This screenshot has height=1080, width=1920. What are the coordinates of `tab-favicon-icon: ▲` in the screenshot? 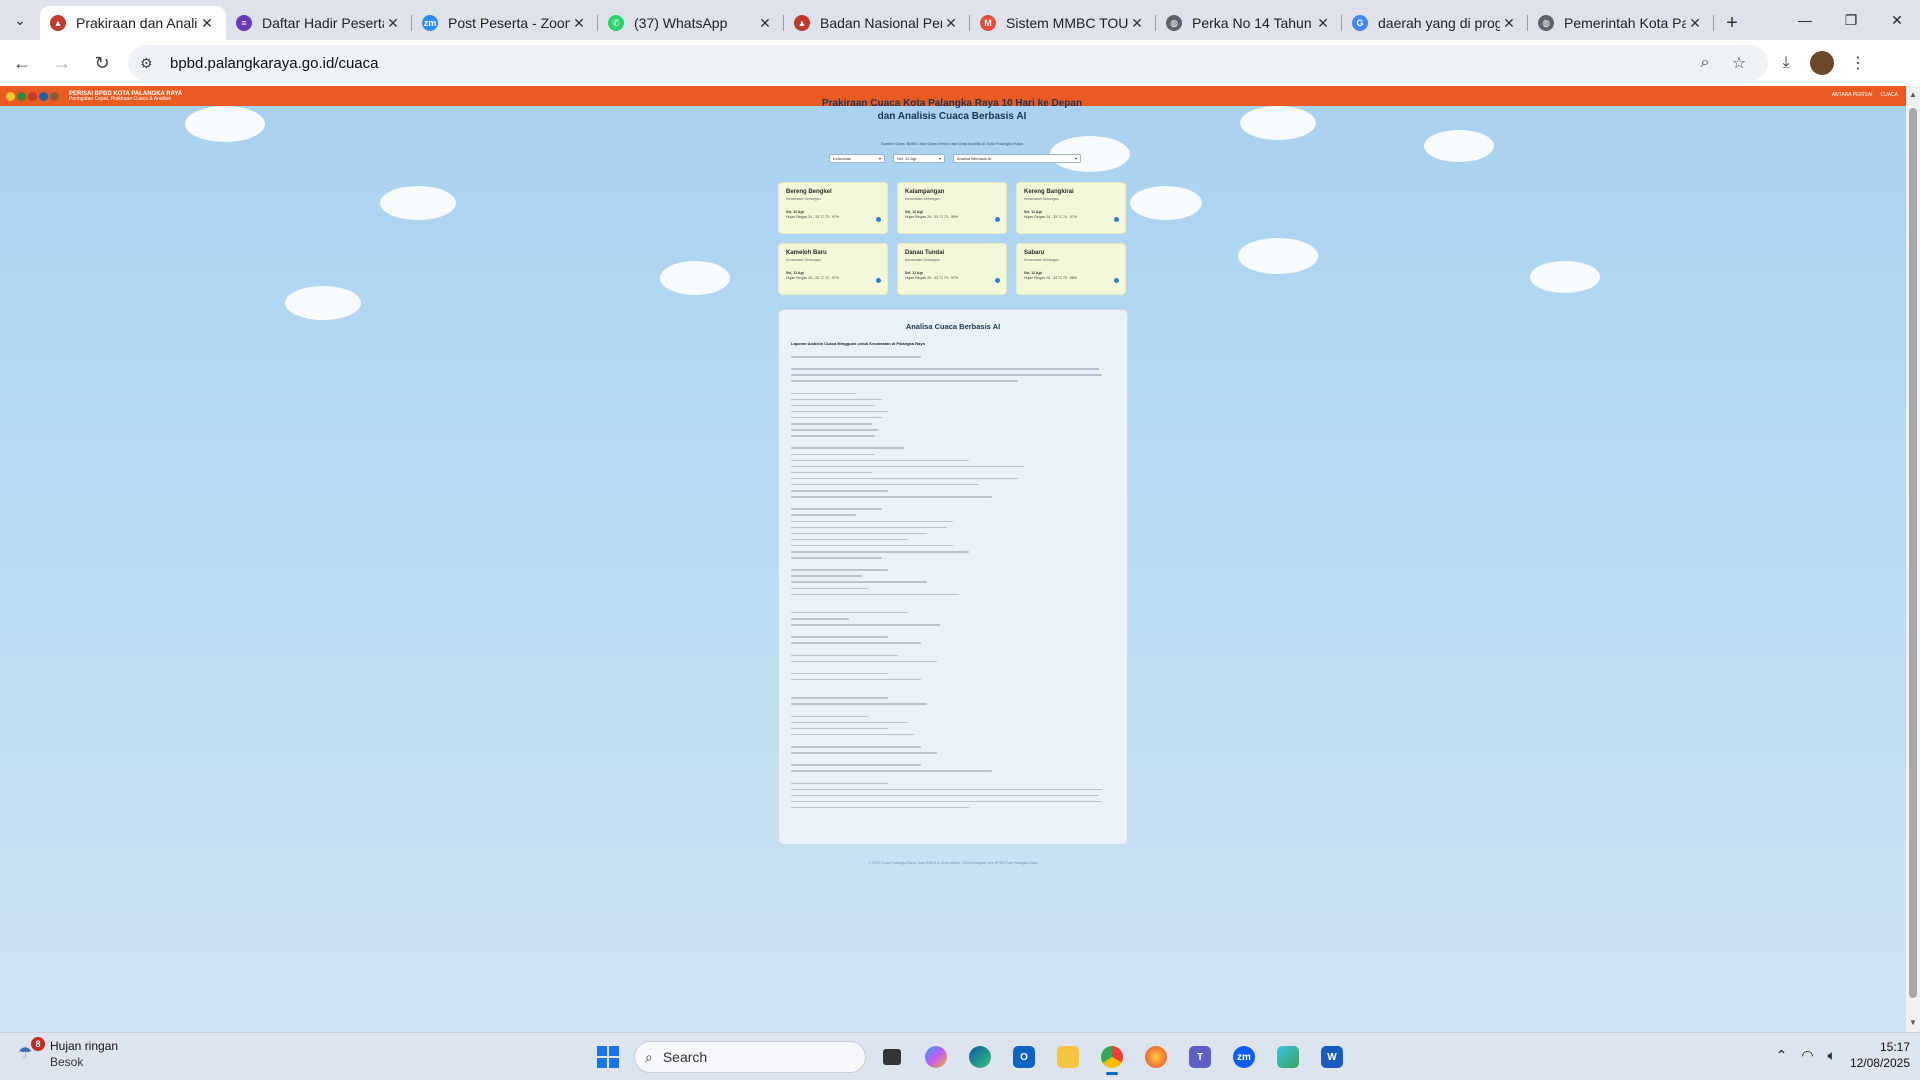 It's located at (58, 23).